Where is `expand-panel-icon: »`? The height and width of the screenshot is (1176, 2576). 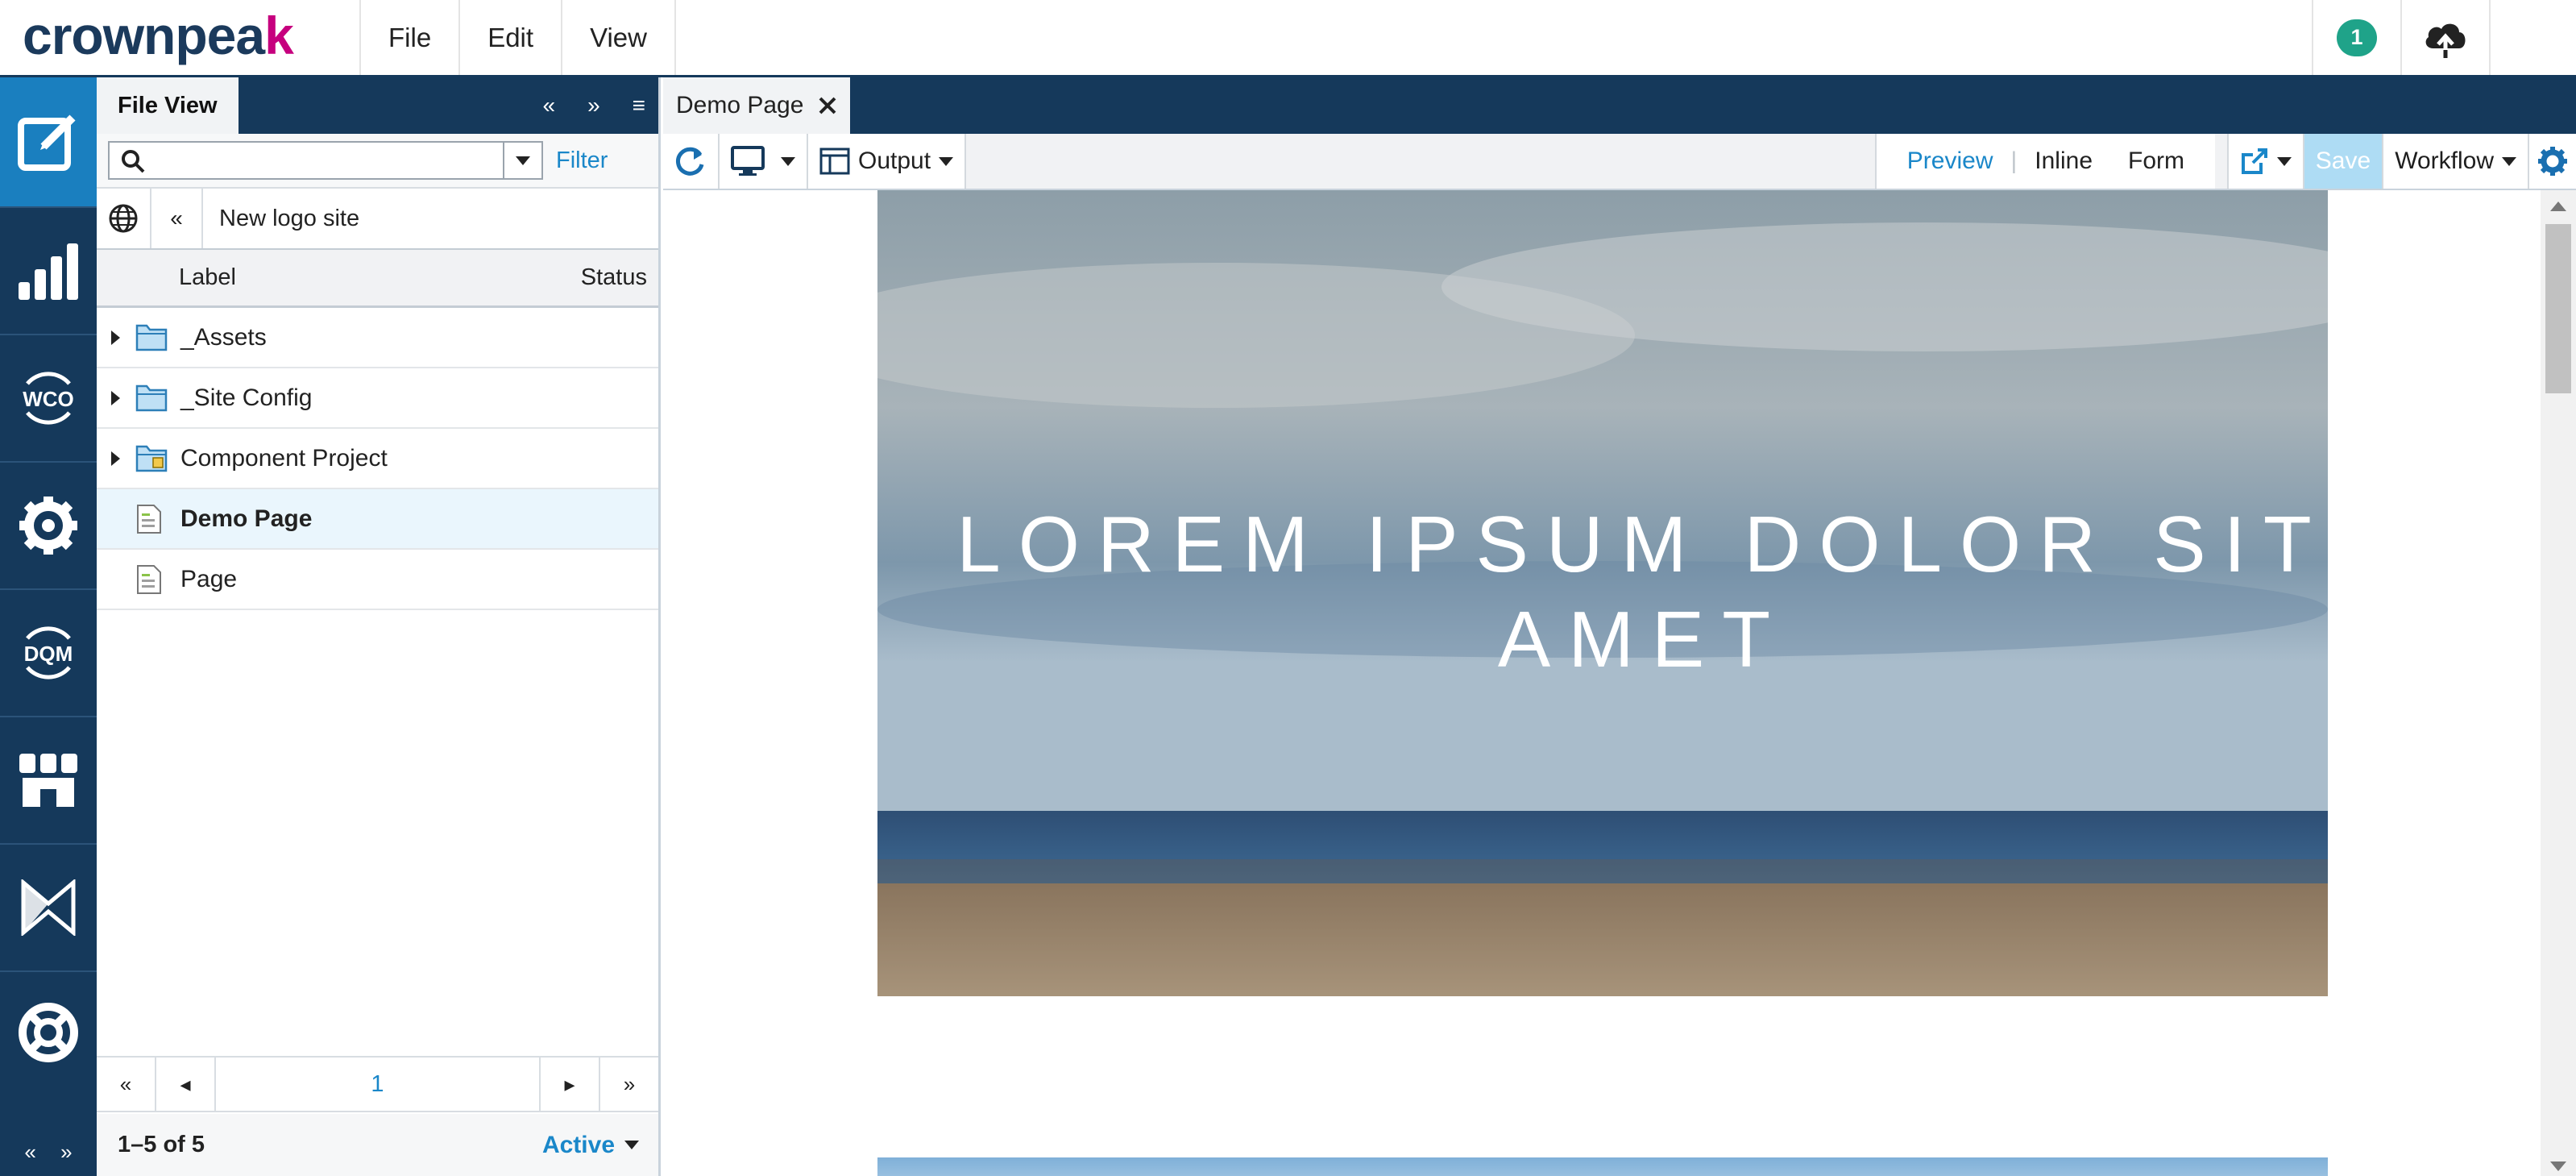 expand-panel-icon: » is located at coordinates (593, 105).